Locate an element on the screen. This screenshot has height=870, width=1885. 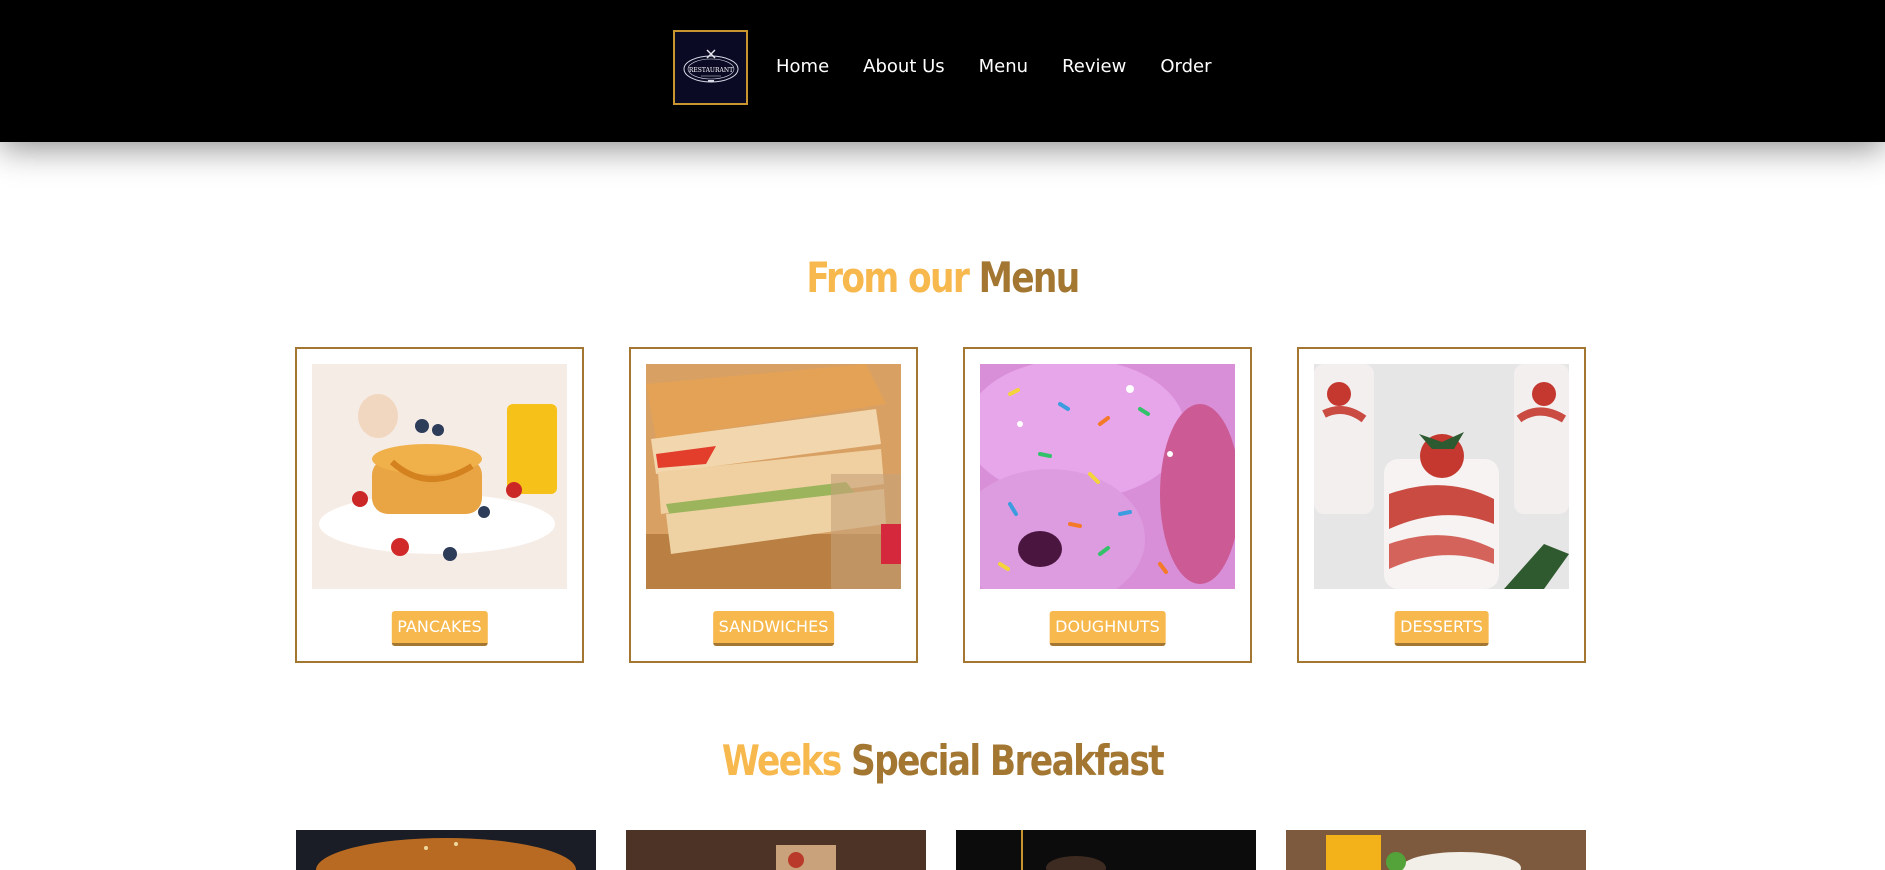
menu-card-doughnuts: DOUGHNUTS is located at coordinates (1107, 505).